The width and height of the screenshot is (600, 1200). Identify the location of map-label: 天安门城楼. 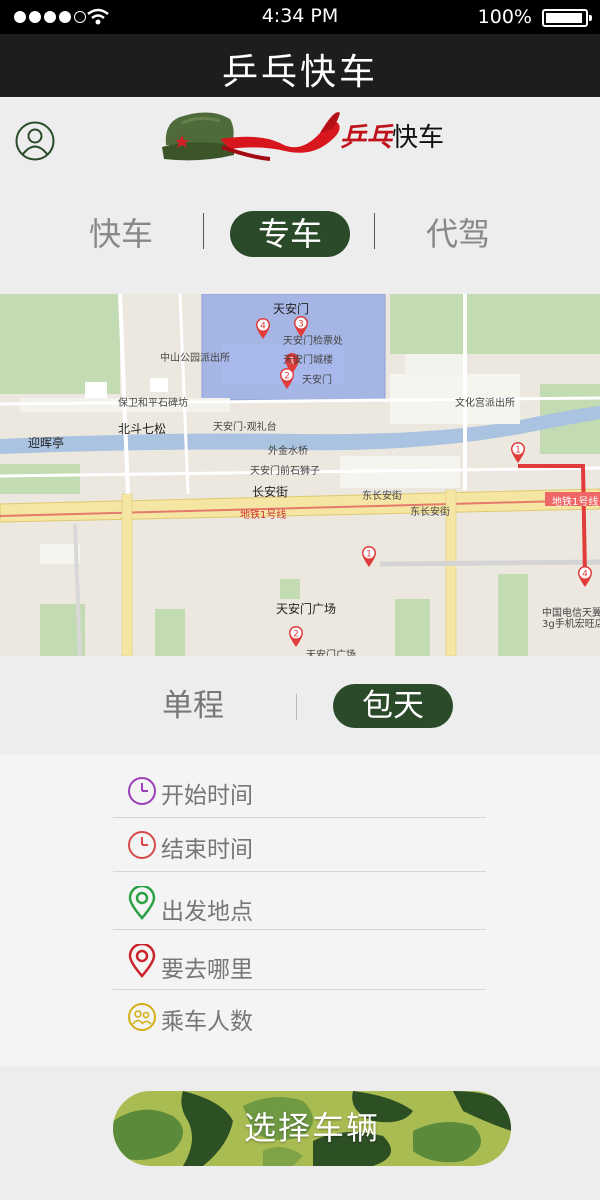
(308, 360).